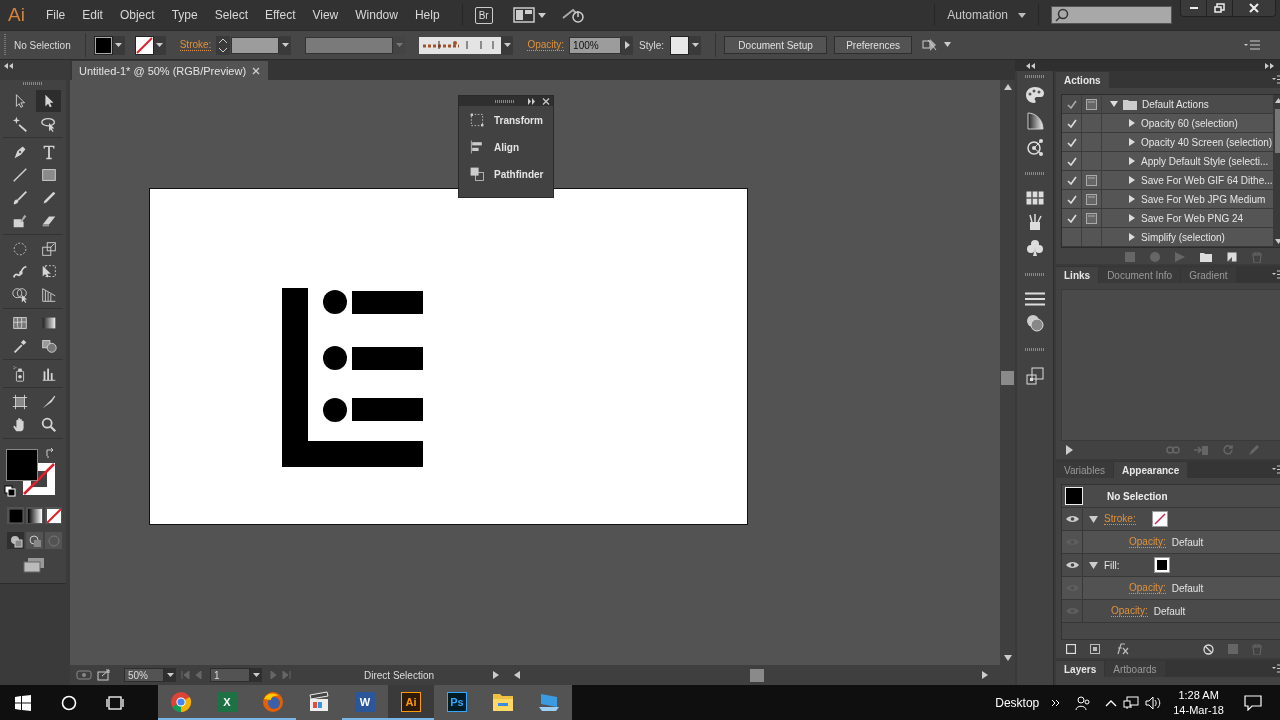  Describe the element at coordinates (232, 15) in the screenshot. I see `menu-item: Select` at that location.